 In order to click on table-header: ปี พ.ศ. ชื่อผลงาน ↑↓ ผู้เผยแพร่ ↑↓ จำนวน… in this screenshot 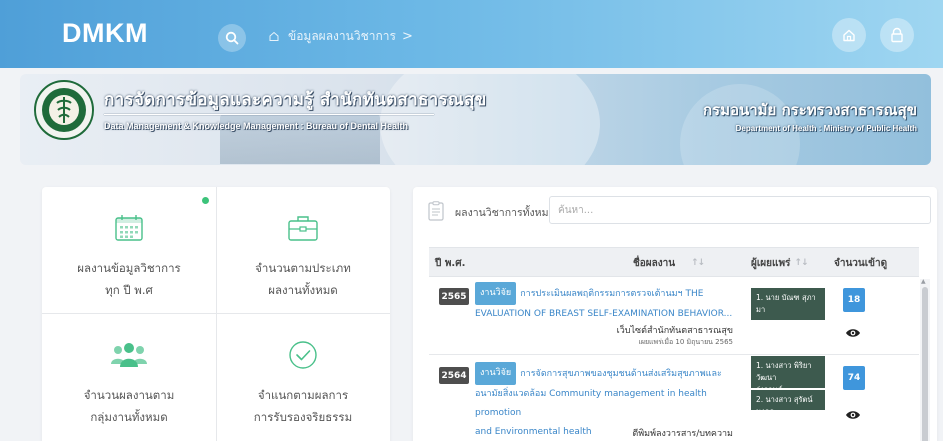, I will do `click(674, 262)`.